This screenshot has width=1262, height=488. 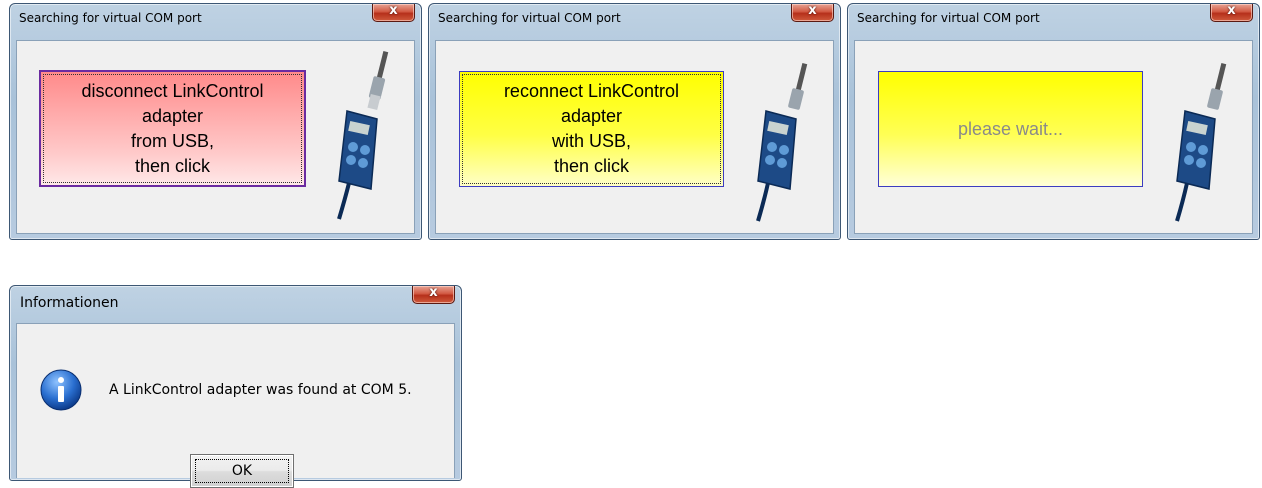 What do you see at coordinates (61, 390) in the screenshot?
I see `info-icon` at bounding box center [61, 390].